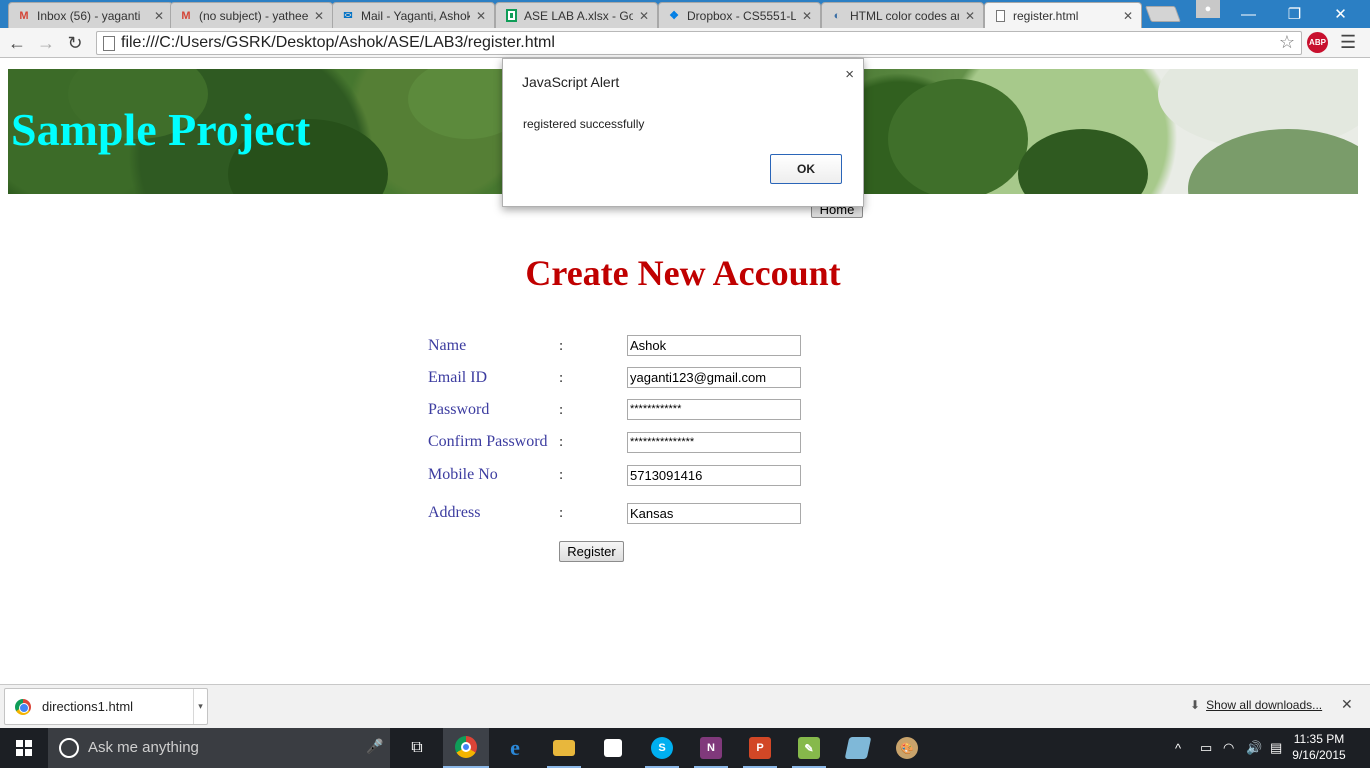 The image size is (1370, 768). What do you see at coordinates (447, 345) in the screenshot?
I see `name-label: Name` at bounding box center [447, 345].